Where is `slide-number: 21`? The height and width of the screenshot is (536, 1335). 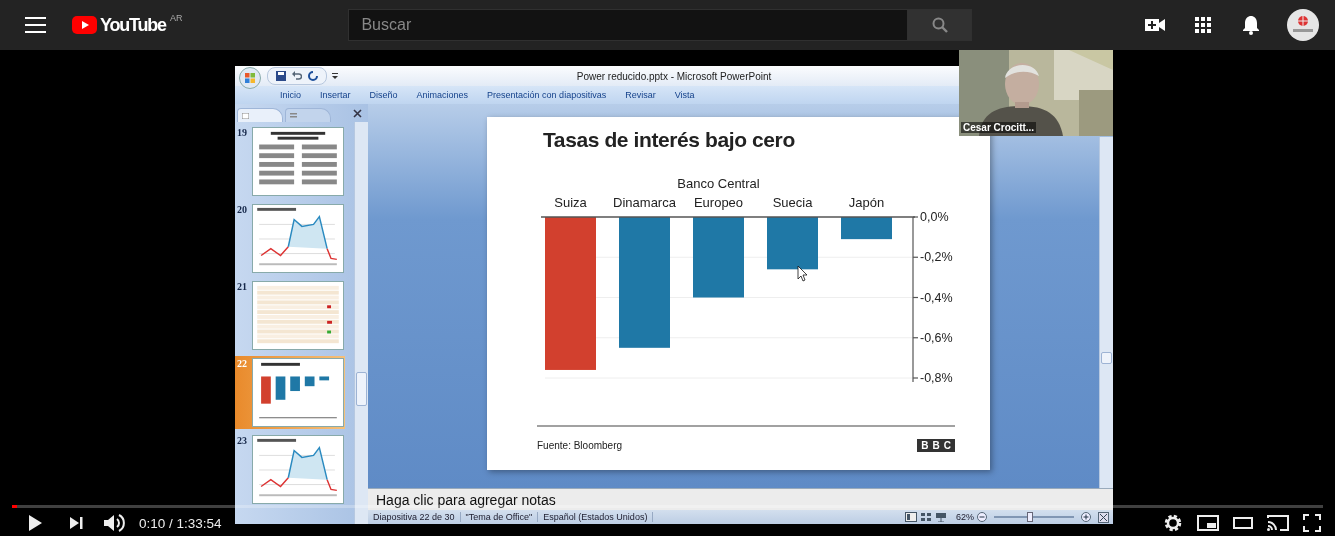 slide-number: 21 is located at coordinates (242, 286).